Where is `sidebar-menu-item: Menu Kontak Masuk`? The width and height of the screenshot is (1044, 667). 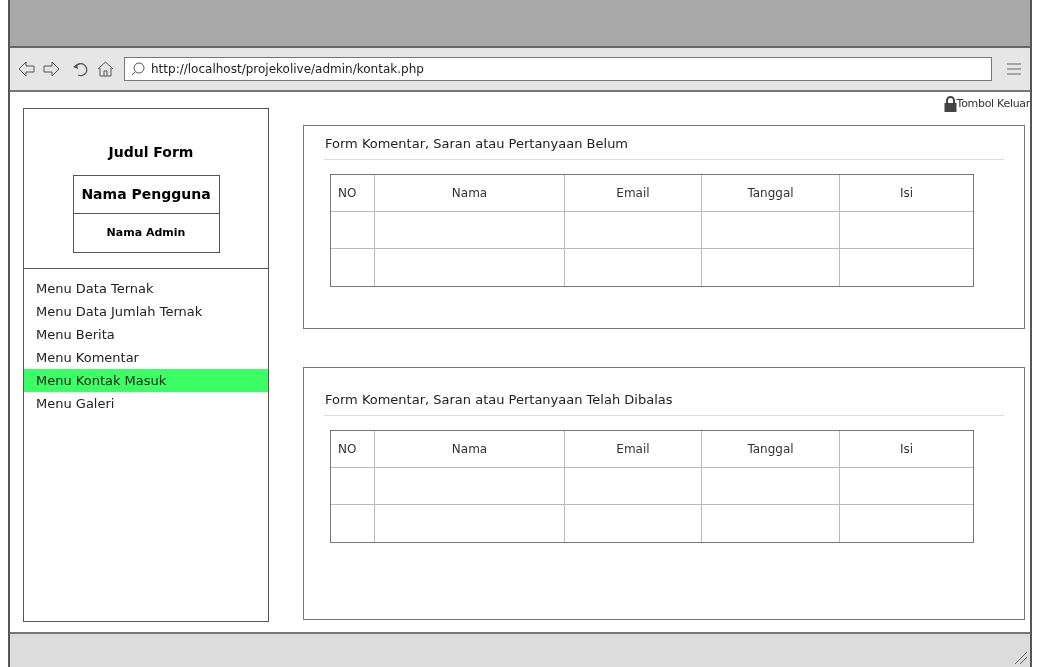
sidebar-menu-item: Menu Kontak Masuk is located at coordinates (146, 380).